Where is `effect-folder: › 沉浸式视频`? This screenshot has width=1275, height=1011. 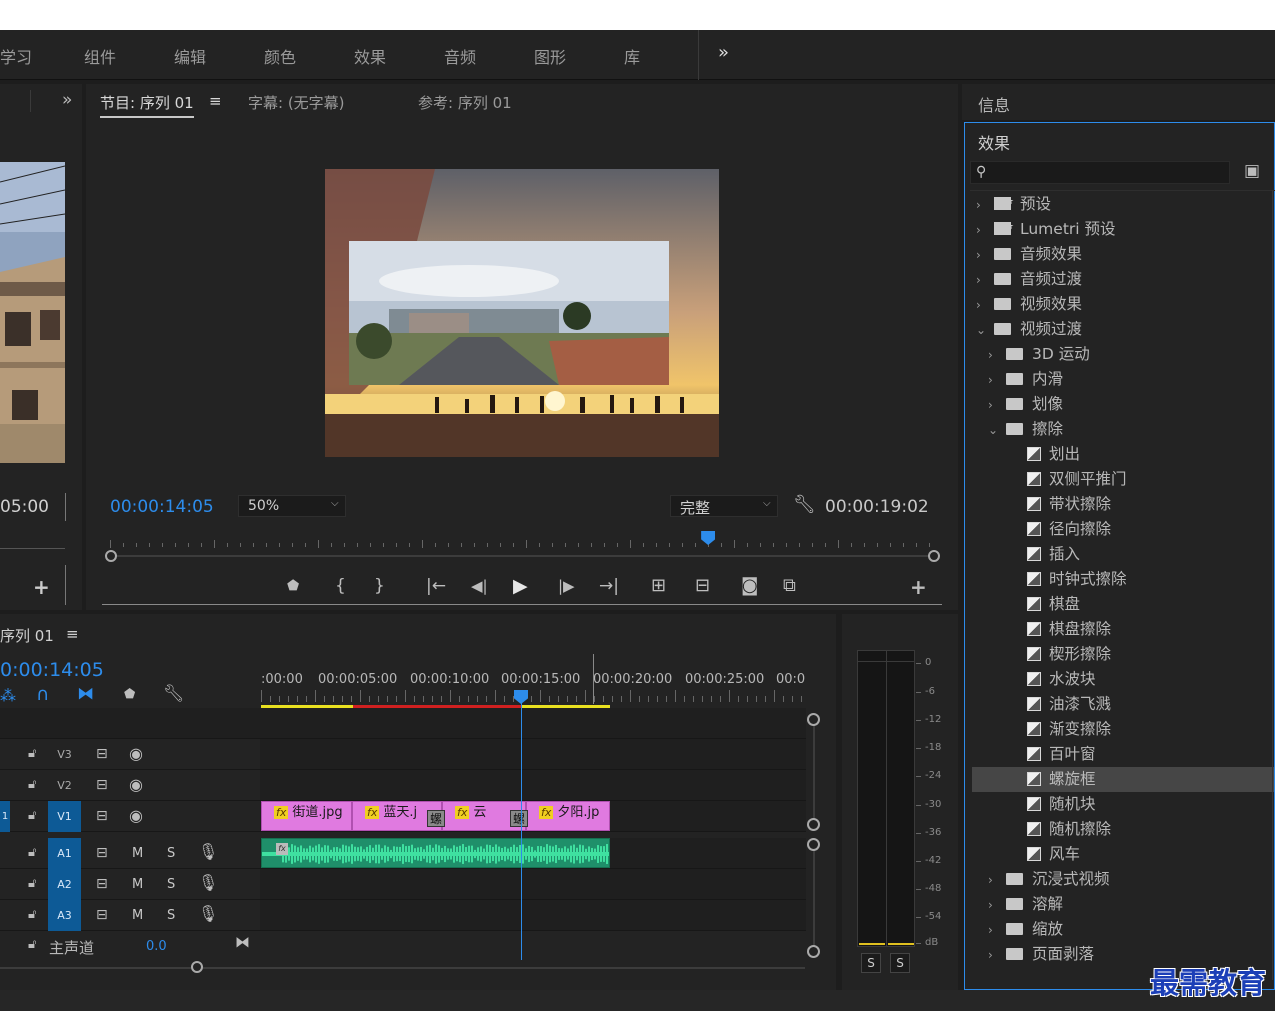
effect-folder: › 沉浸式视频 is located at coordinates (1123, 879).